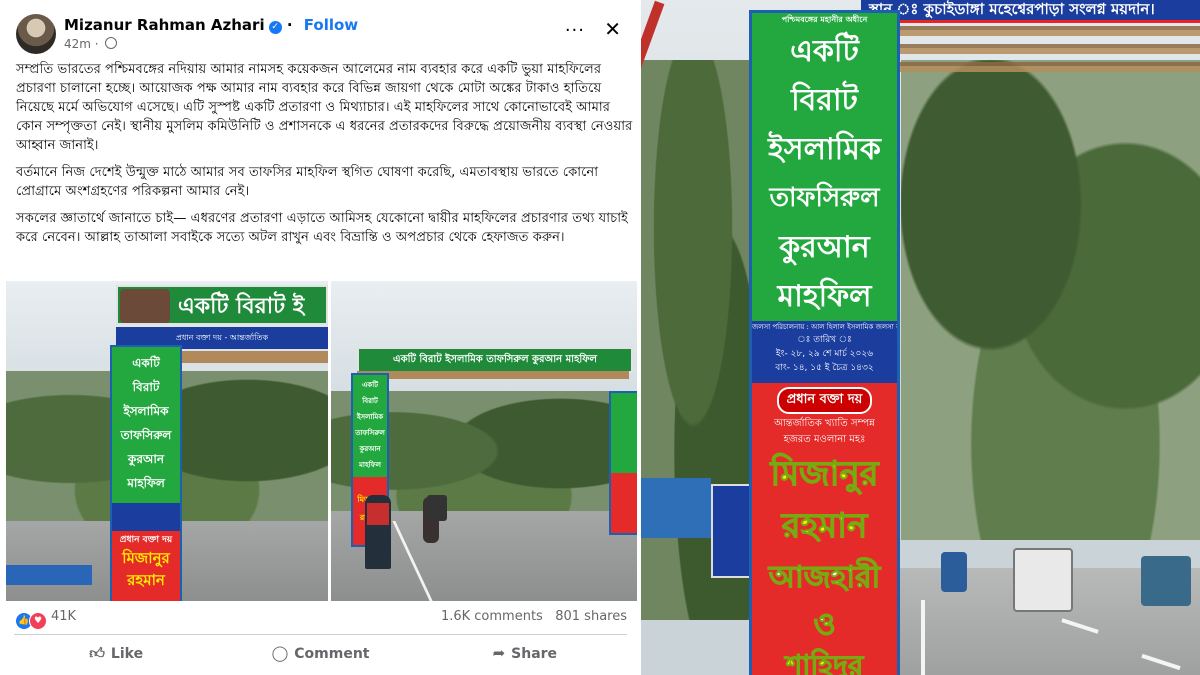 Image resolution: width=1200 pixels, height=675 pixels. What do you see at coordinates (492, 616) in the screenshot?
I see `comments-count: 1.6K comments` at bounding box center [492, 616].